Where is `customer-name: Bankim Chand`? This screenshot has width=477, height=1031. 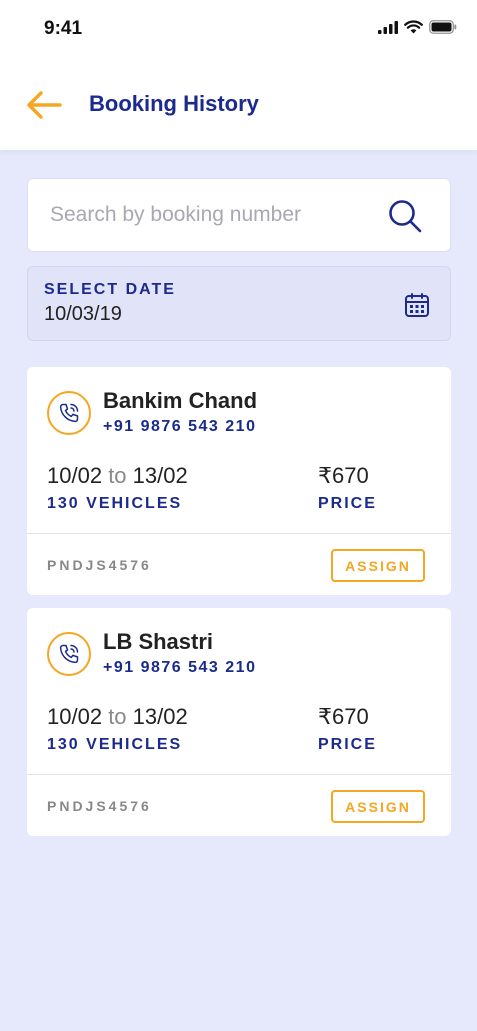
customer-name: Bankim Chand is located at coordinates (180, 400).